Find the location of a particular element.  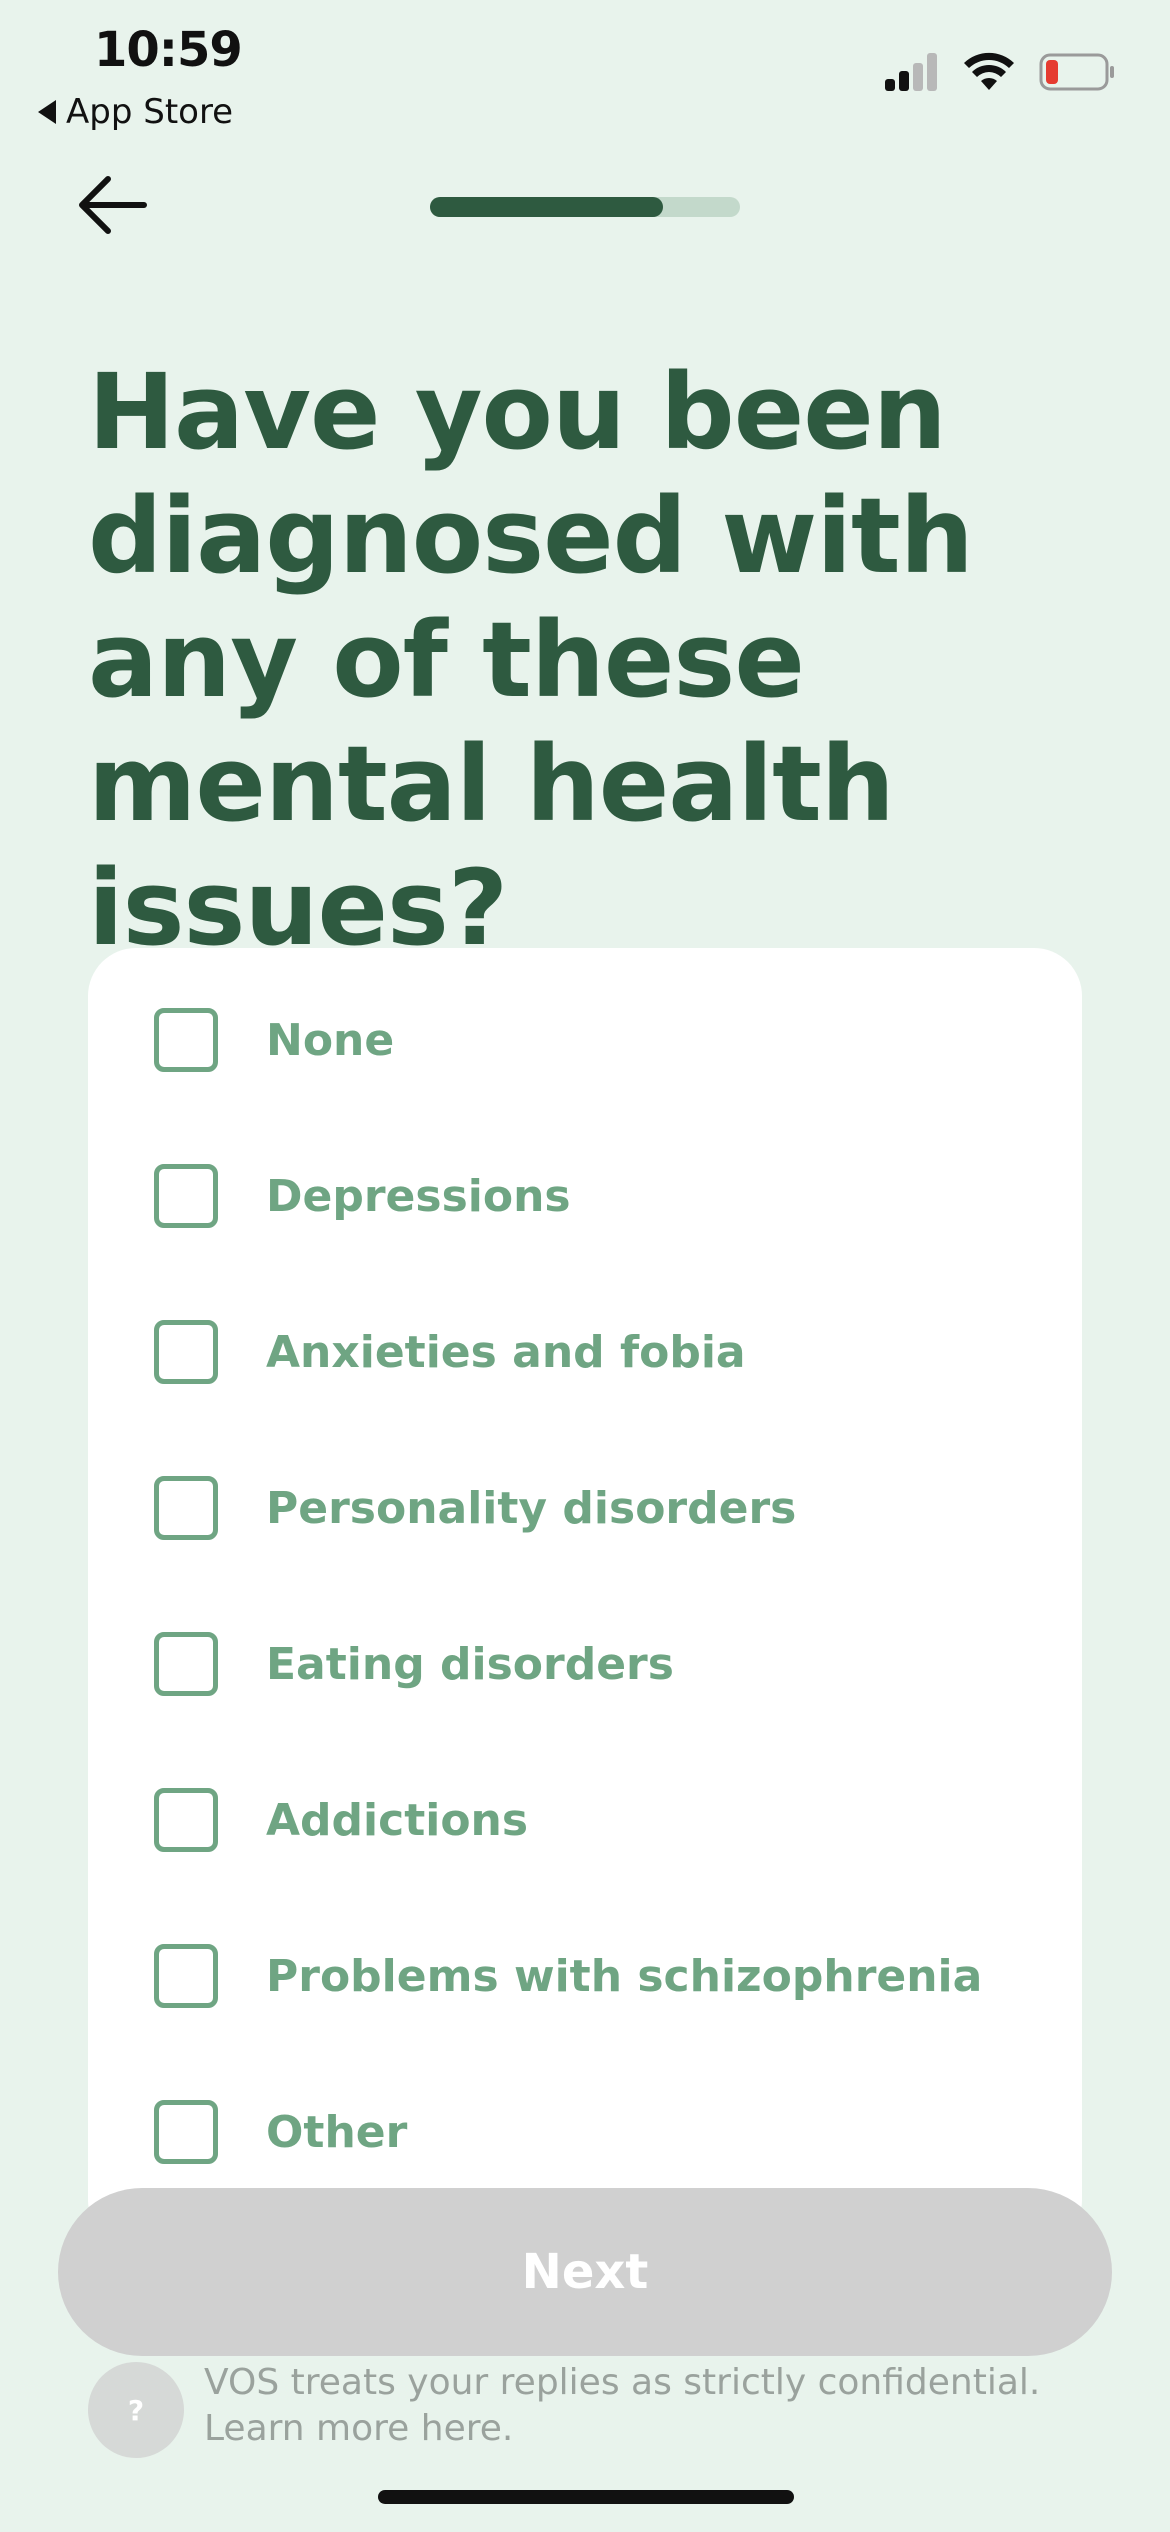

option-label: Addictions is located at coordinates (397, 1820).